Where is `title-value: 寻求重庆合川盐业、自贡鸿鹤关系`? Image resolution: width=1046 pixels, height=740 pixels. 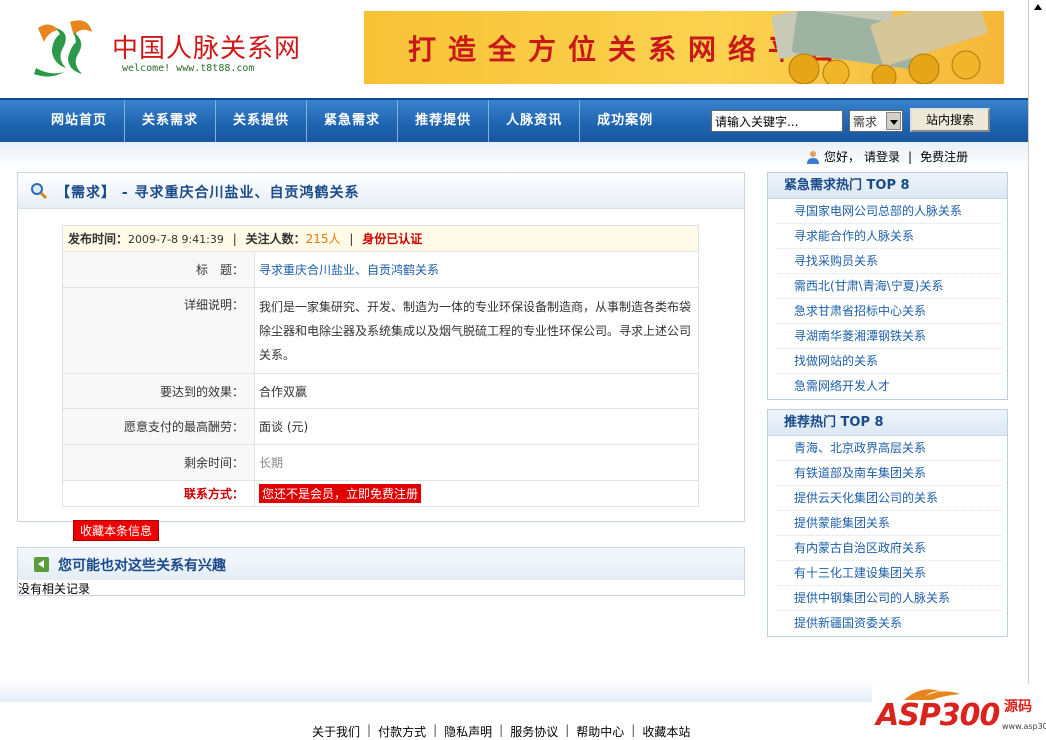 title-value: 寻求重庆合川盐业、自贡鸿鹤关系 is located at coordinates (476, 269).